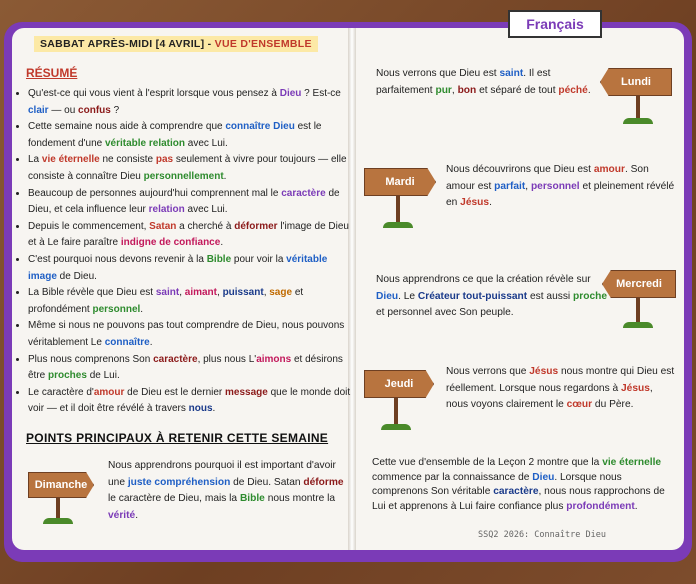  I want to click on signpost-mardi-label: Mardi, so click(400, 182).